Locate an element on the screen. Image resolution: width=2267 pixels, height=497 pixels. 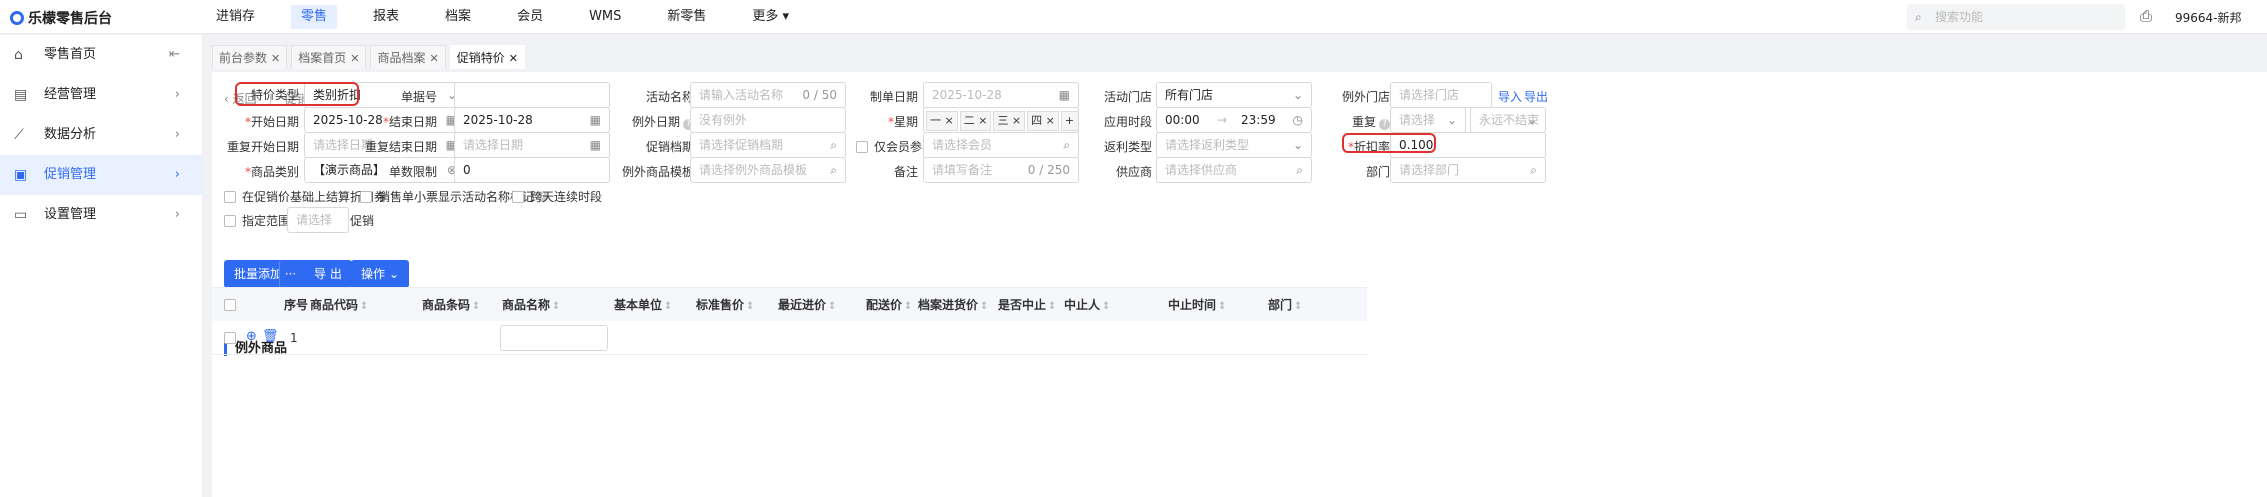
supplier-input: 请选择供应商 ⌕ is located at coordinates (1234, 170).